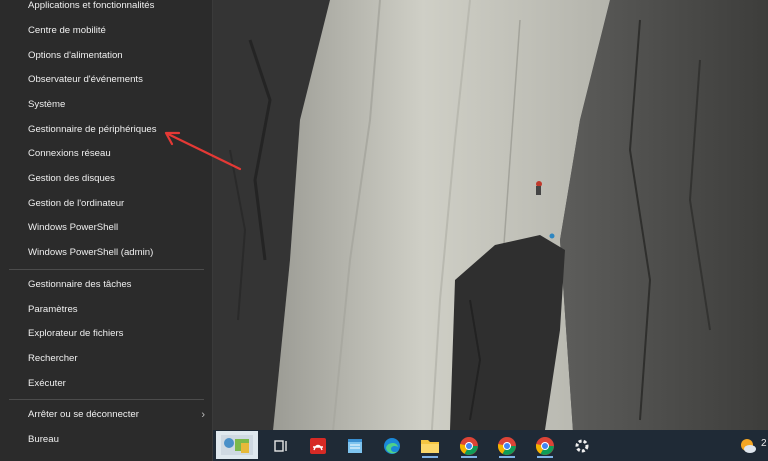 This screenshot has width=768, height=461. What do you see at coordinates (582, 446) in the screenshot?
I see `settings-icon` at bounding box center [582, 446].